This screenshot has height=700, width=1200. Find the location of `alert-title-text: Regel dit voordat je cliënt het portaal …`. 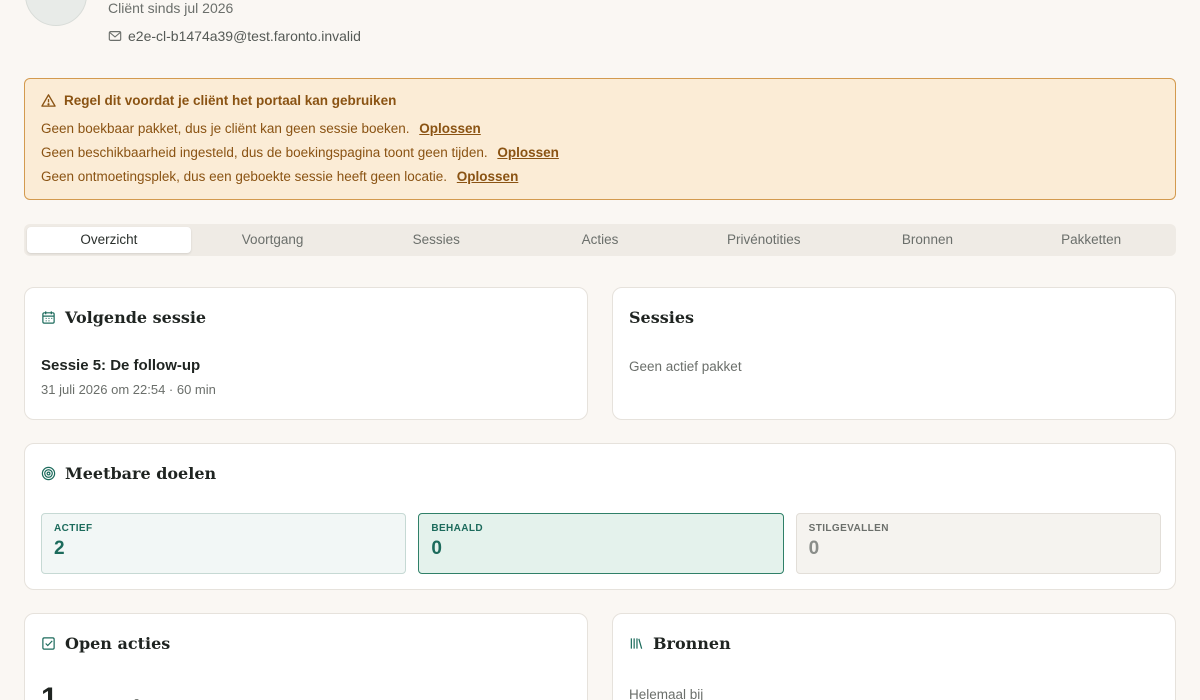

alert-title-text: Regel dit voordat je cliënt het portaal … is located at coordinates (230, 100).